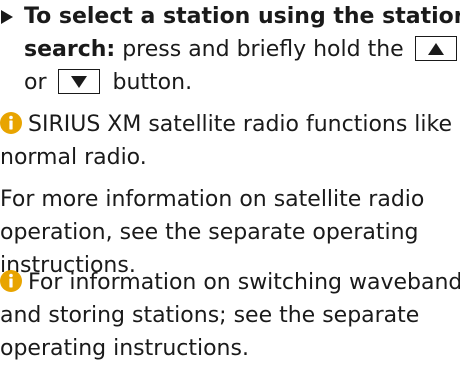 The height and width of the screenshot is (369, 460). I want to click on step-heading-part1: To select a station using the station, so click(242, 16).